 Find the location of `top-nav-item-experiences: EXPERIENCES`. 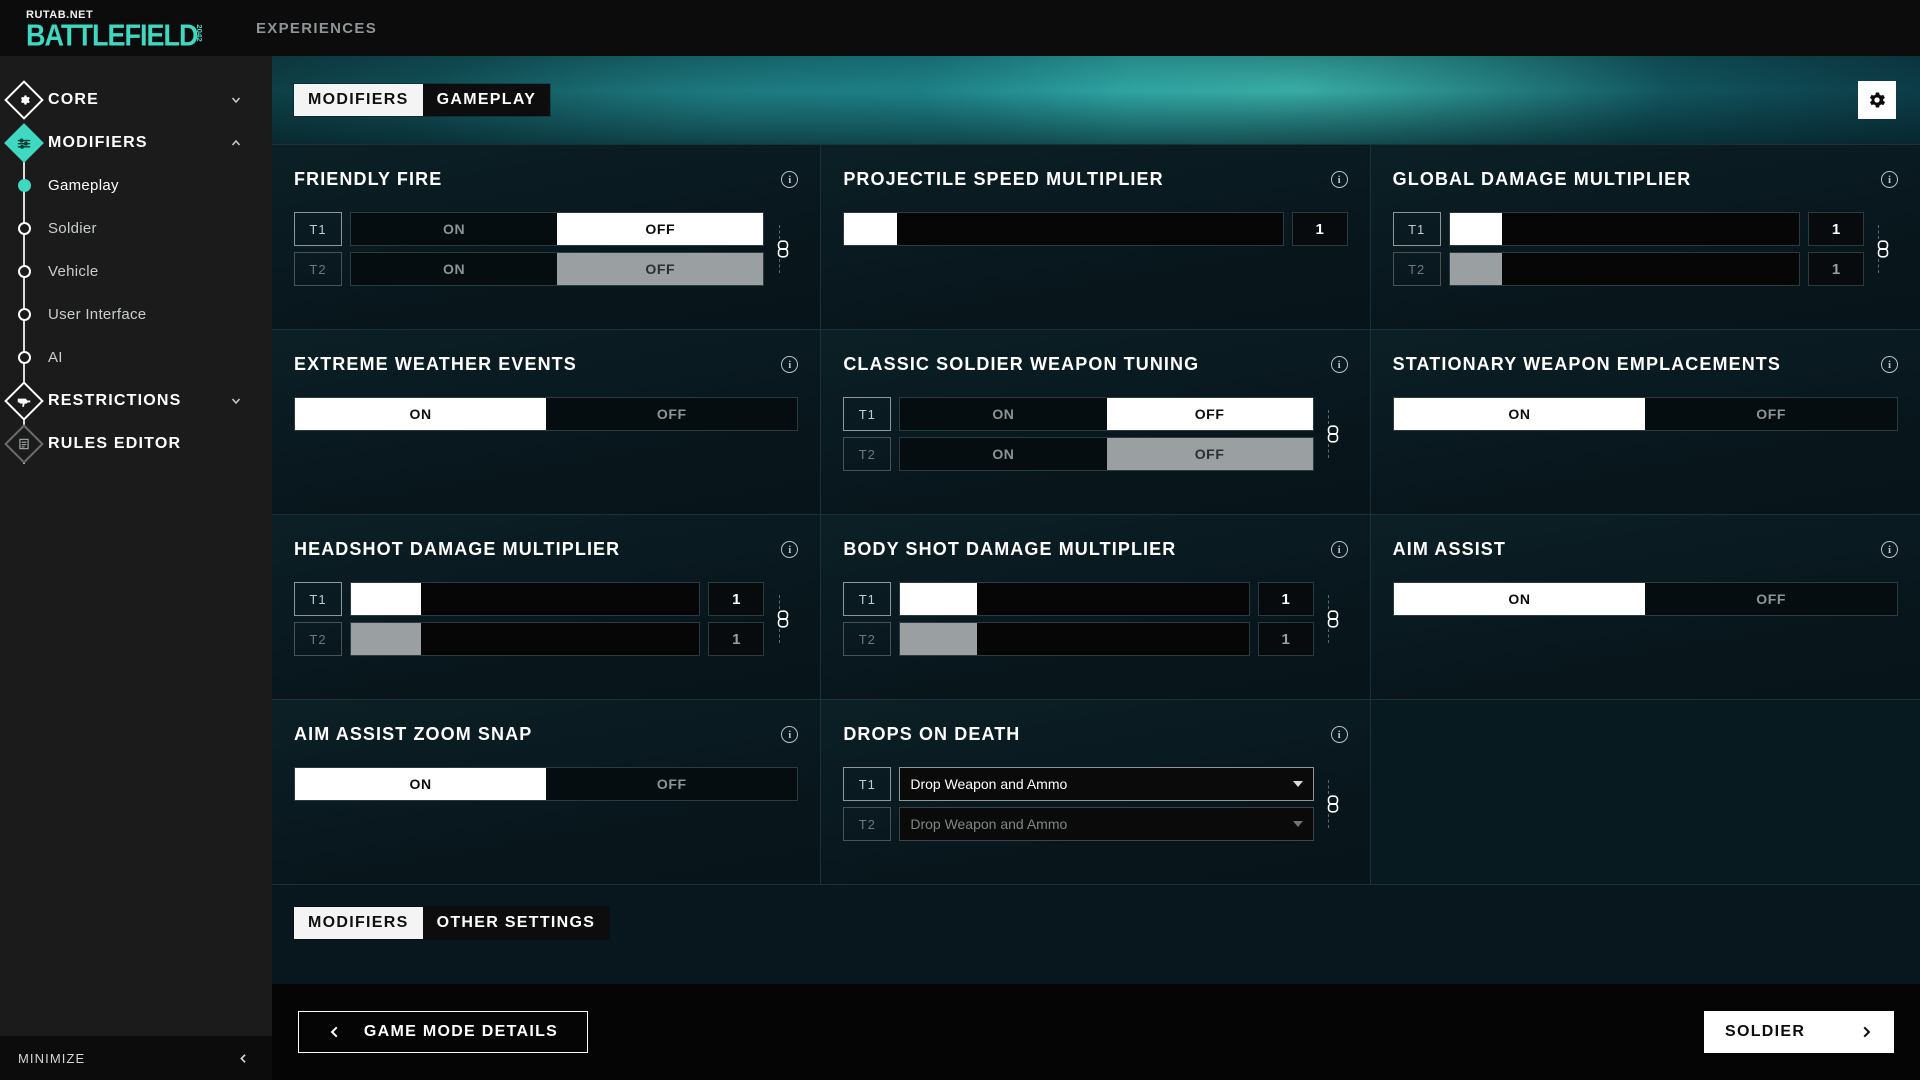

top-nav-item-experiences: EXPERIENCES is located at coordinates (316, 28).